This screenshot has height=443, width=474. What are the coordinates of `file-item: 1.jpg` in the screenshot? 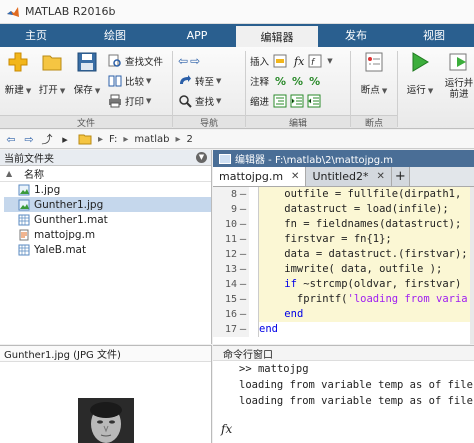 It's located at (107, 189).